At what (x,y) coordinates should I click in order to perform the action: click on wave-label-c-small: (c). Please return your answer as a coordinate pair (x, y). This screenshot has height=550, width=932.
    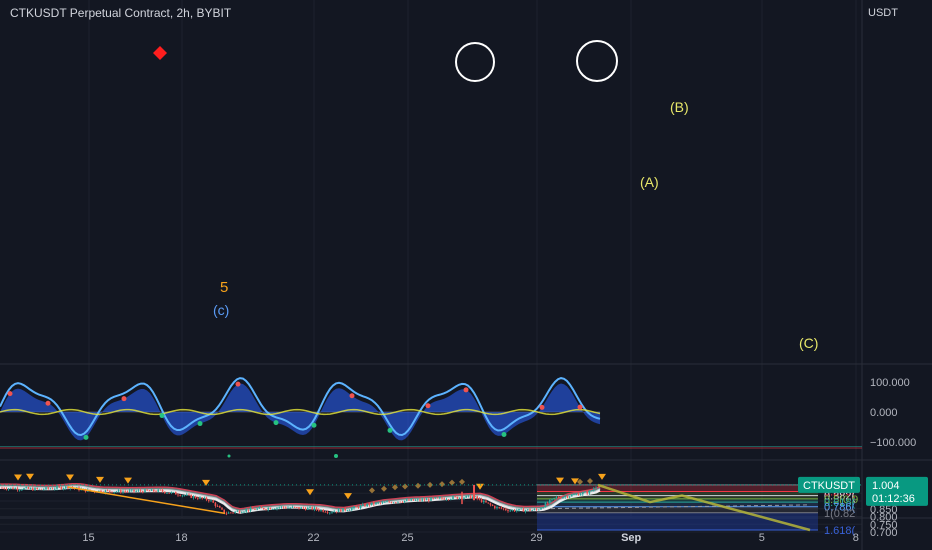
    Looking at the image, I should click on (221, 310).